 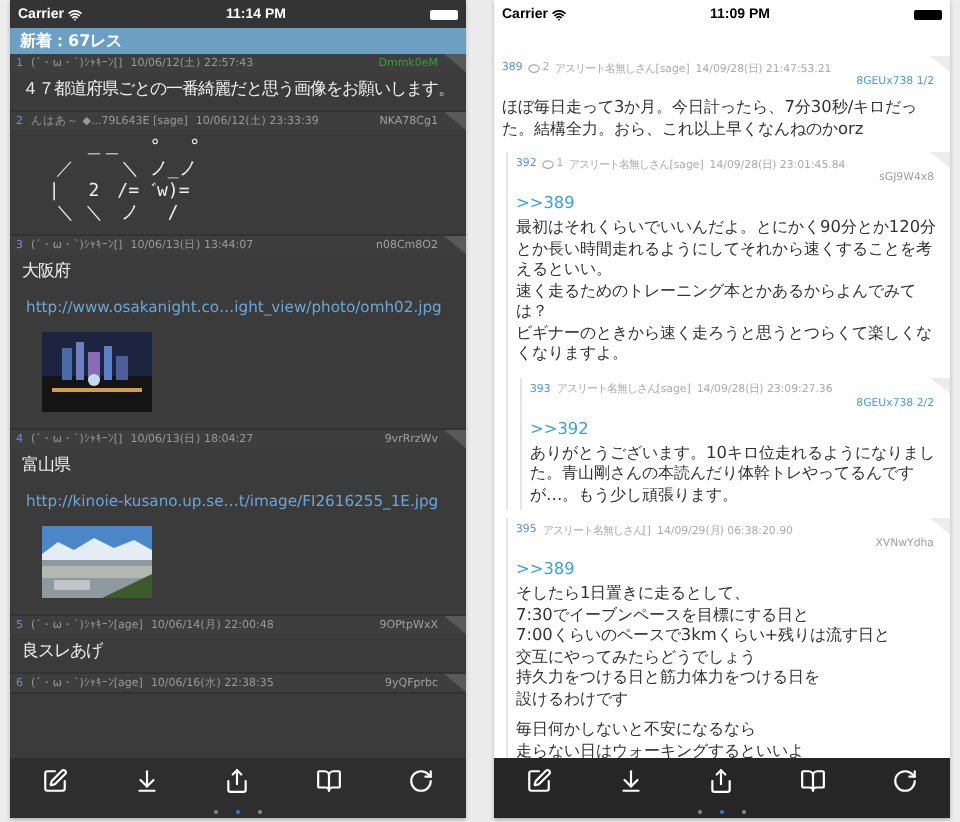 I want to click on post-text: ４７都道府県ごとの一番綺麗だと思う画像をお願いします。, so click(x=238, y=89).